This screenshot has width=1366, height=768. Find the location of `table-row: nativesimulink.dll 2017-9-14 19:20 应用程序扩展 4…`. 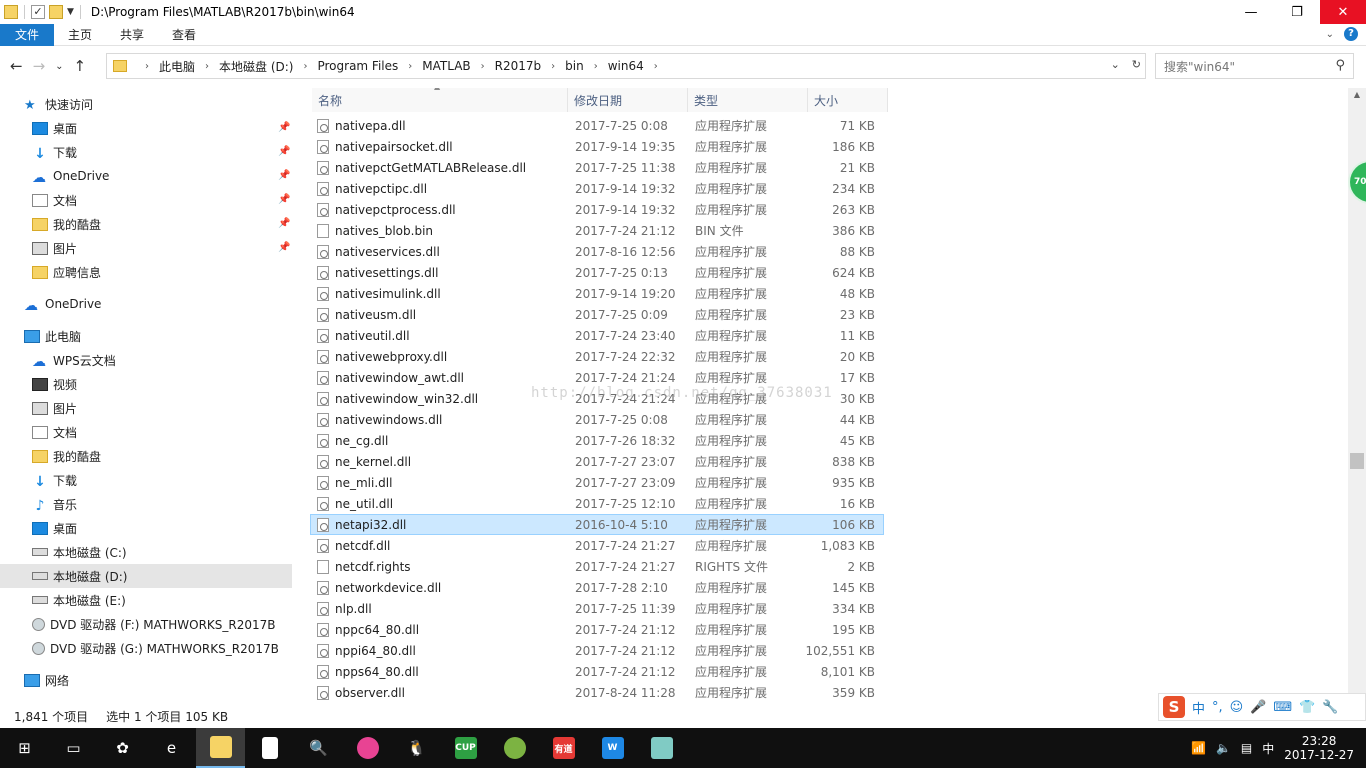

table-row: nativesimulink.dll 2017-9-14 19:20 应用程序扩展 4… is located at coordinates (597, 293).